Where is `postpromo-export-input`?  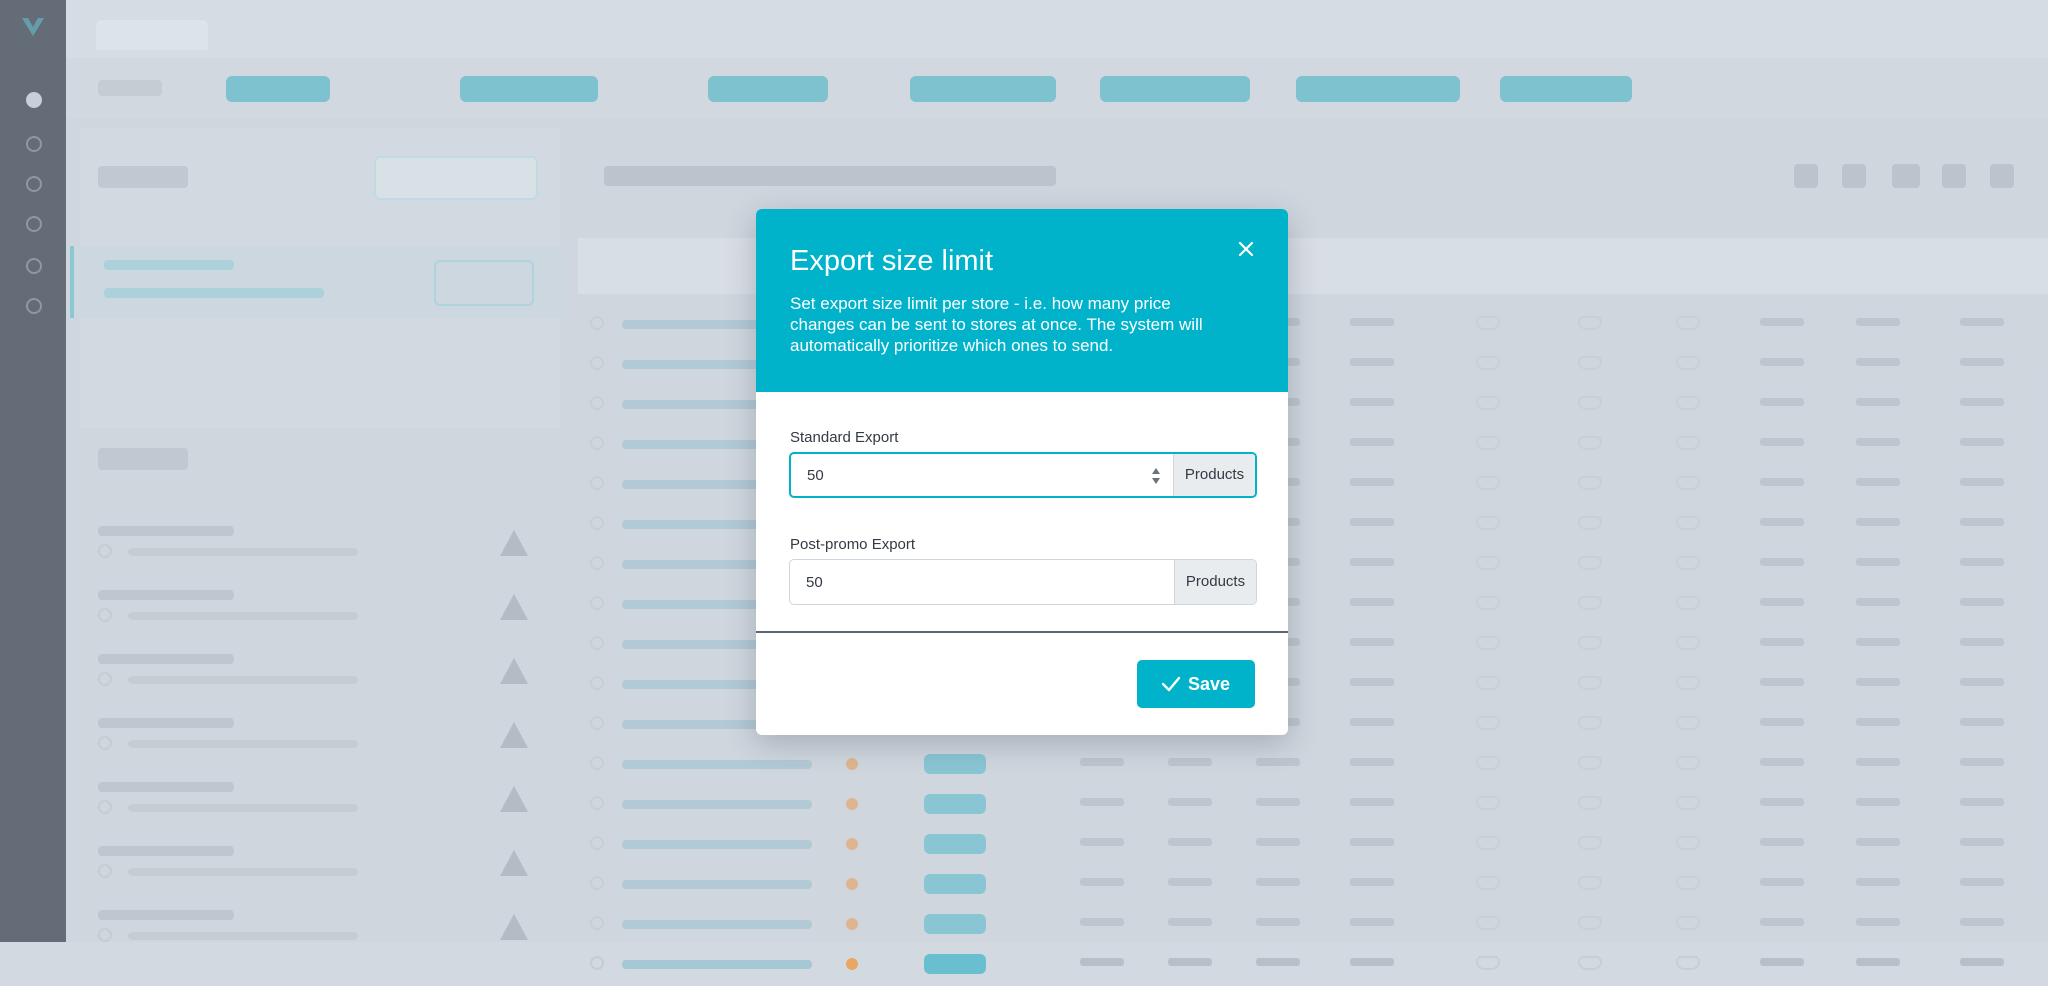 postpromo-export-input is located at coordinates (982, 582).